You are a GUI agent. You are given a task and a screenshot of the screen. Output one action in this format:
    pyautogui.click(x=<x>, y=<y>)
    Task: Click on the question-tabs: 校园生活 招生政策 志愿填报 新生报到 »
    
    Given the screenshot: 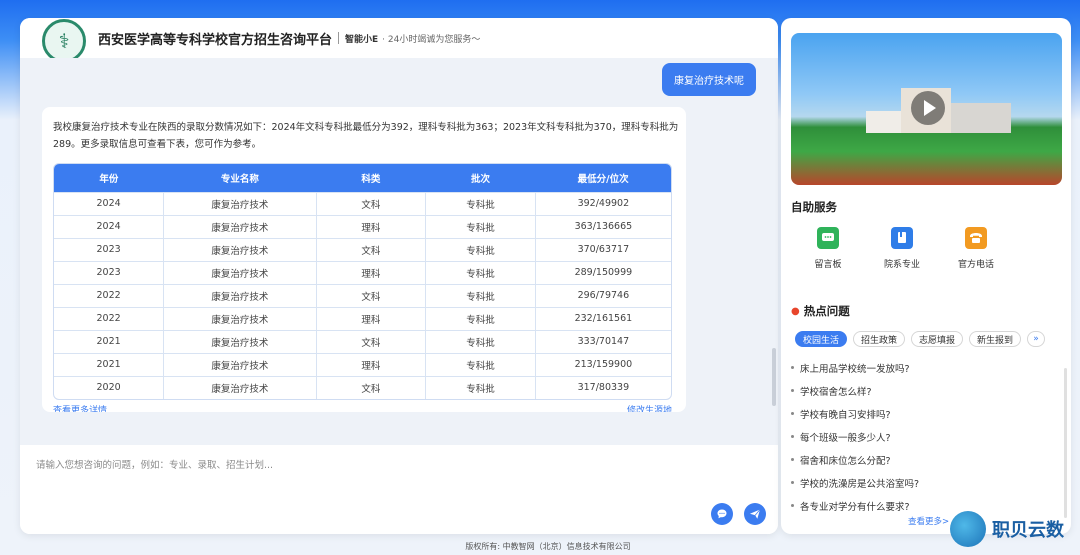 What is the action you would take?
    pyautogui.click(x=920, y=339)
    